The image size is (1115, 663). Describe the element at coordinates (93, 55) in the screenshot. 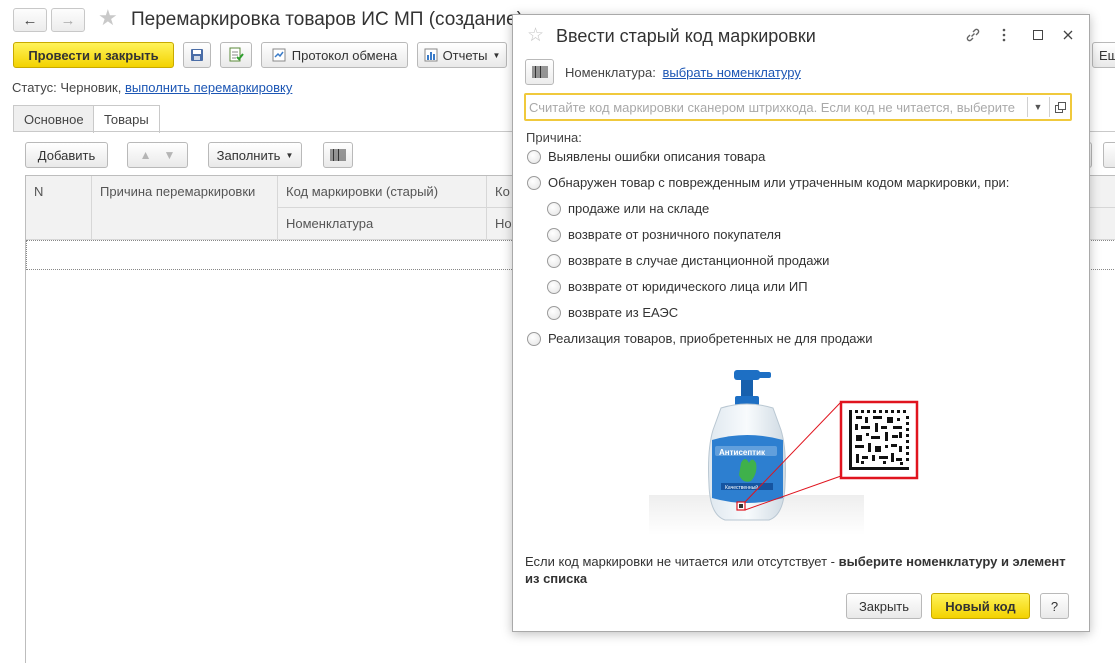

I see `post-and-close-button: Провести и закрыть` at that location.